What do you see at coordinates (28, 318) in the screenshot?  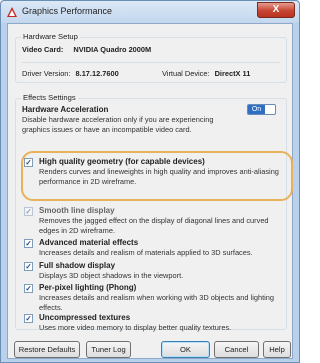 I see `uncompressed-textures-checkbox: ✓` at bounding box center [28, 318].